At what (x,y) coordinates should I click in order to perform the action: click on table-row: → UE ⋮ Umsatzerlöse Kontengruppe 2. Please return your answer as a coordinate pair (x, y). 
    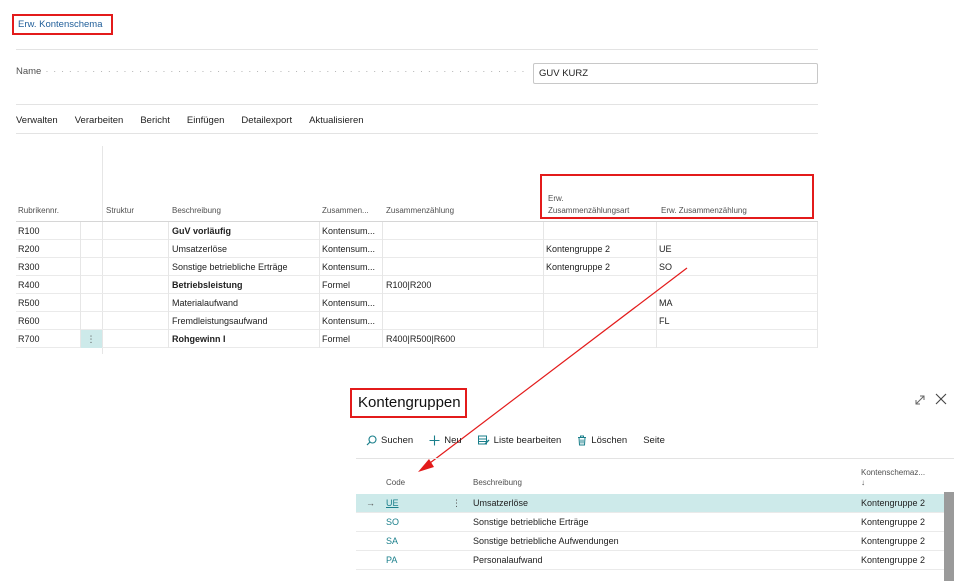
    Looking at the image, I should click on (650, 503).